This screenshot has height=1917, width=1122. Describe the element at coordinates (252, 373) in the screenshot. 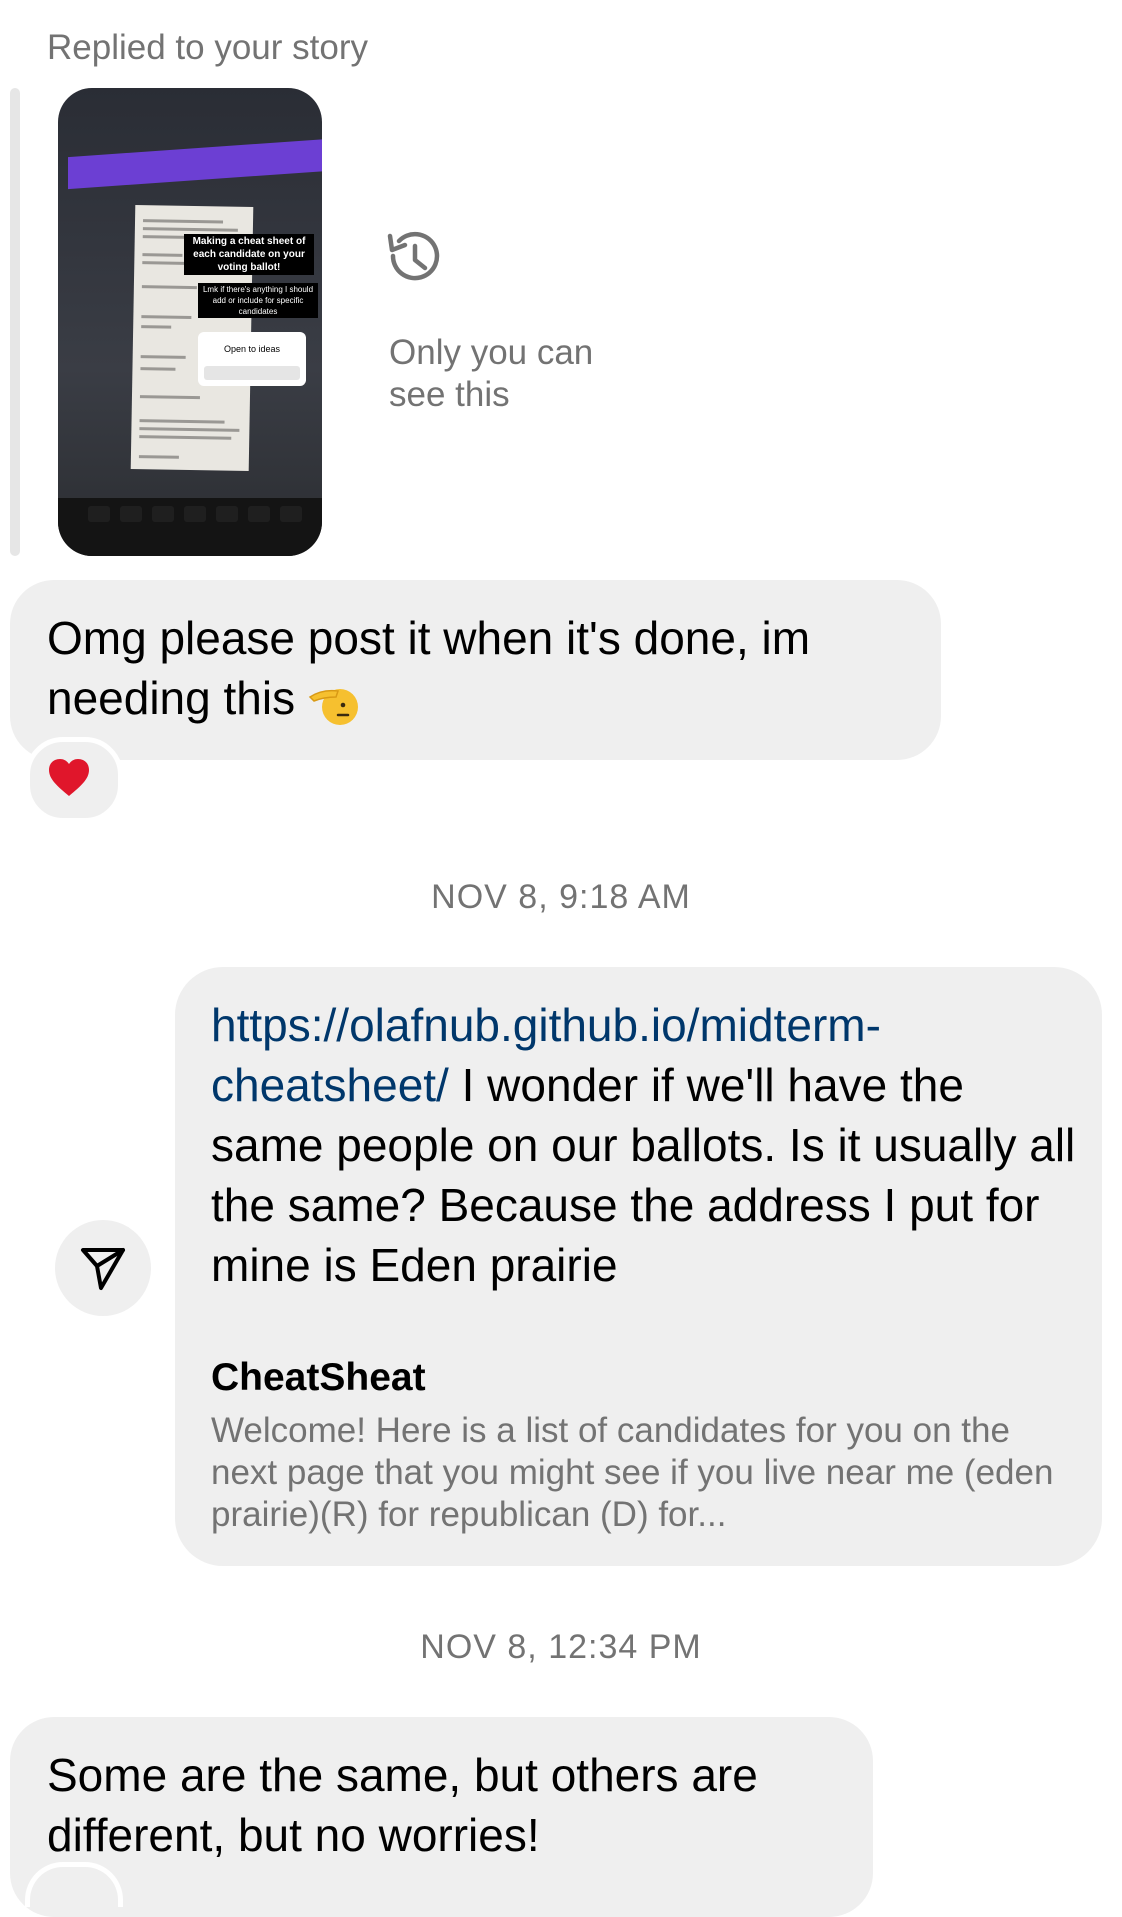

I see `thumbnail-poll-input` at that location.